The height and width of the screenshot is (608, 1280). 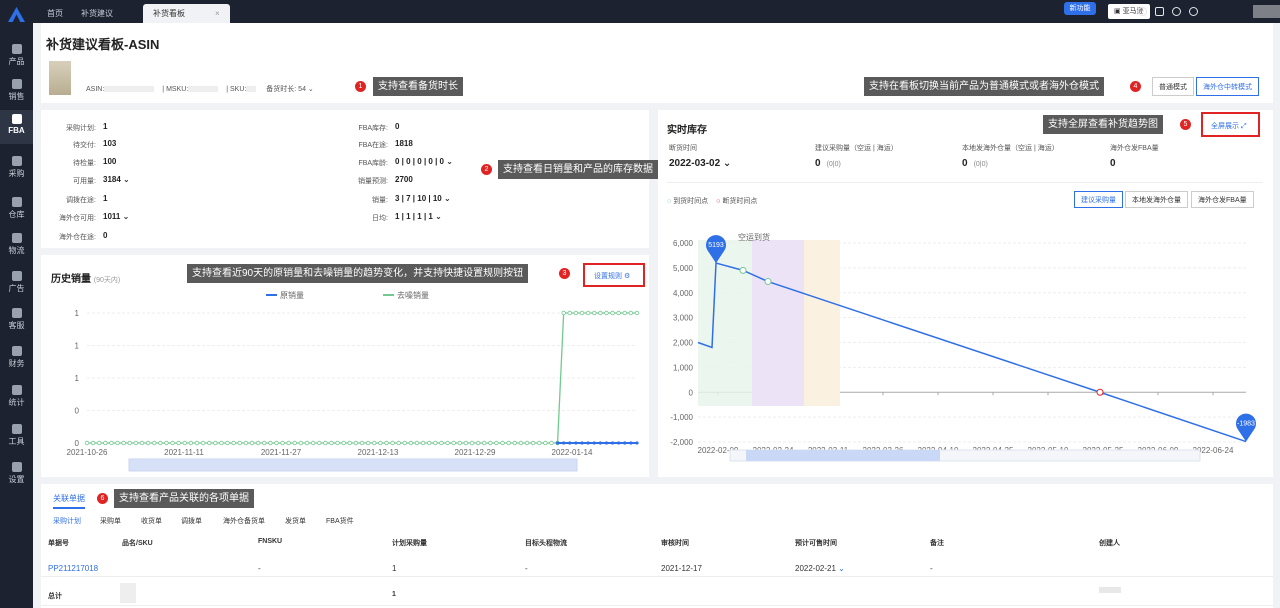 I want to click on inventory-zoom-window, so click(x=843, y=455).